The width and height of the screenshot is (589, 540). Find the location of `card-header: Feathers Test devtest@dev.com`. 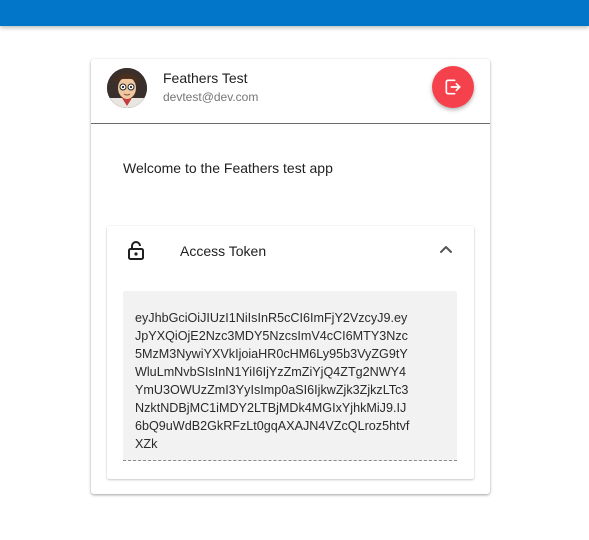

card-header: Feathers Test devtest@dev.com is located at coordinates (290, 91).